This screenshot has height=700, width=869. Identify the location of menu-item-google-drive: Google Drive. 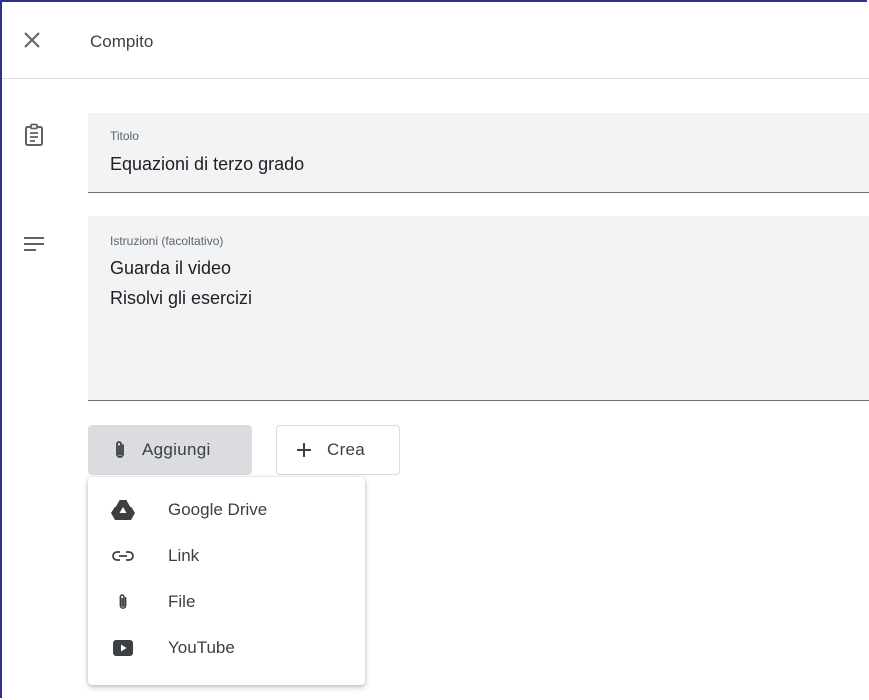
(226, 510).